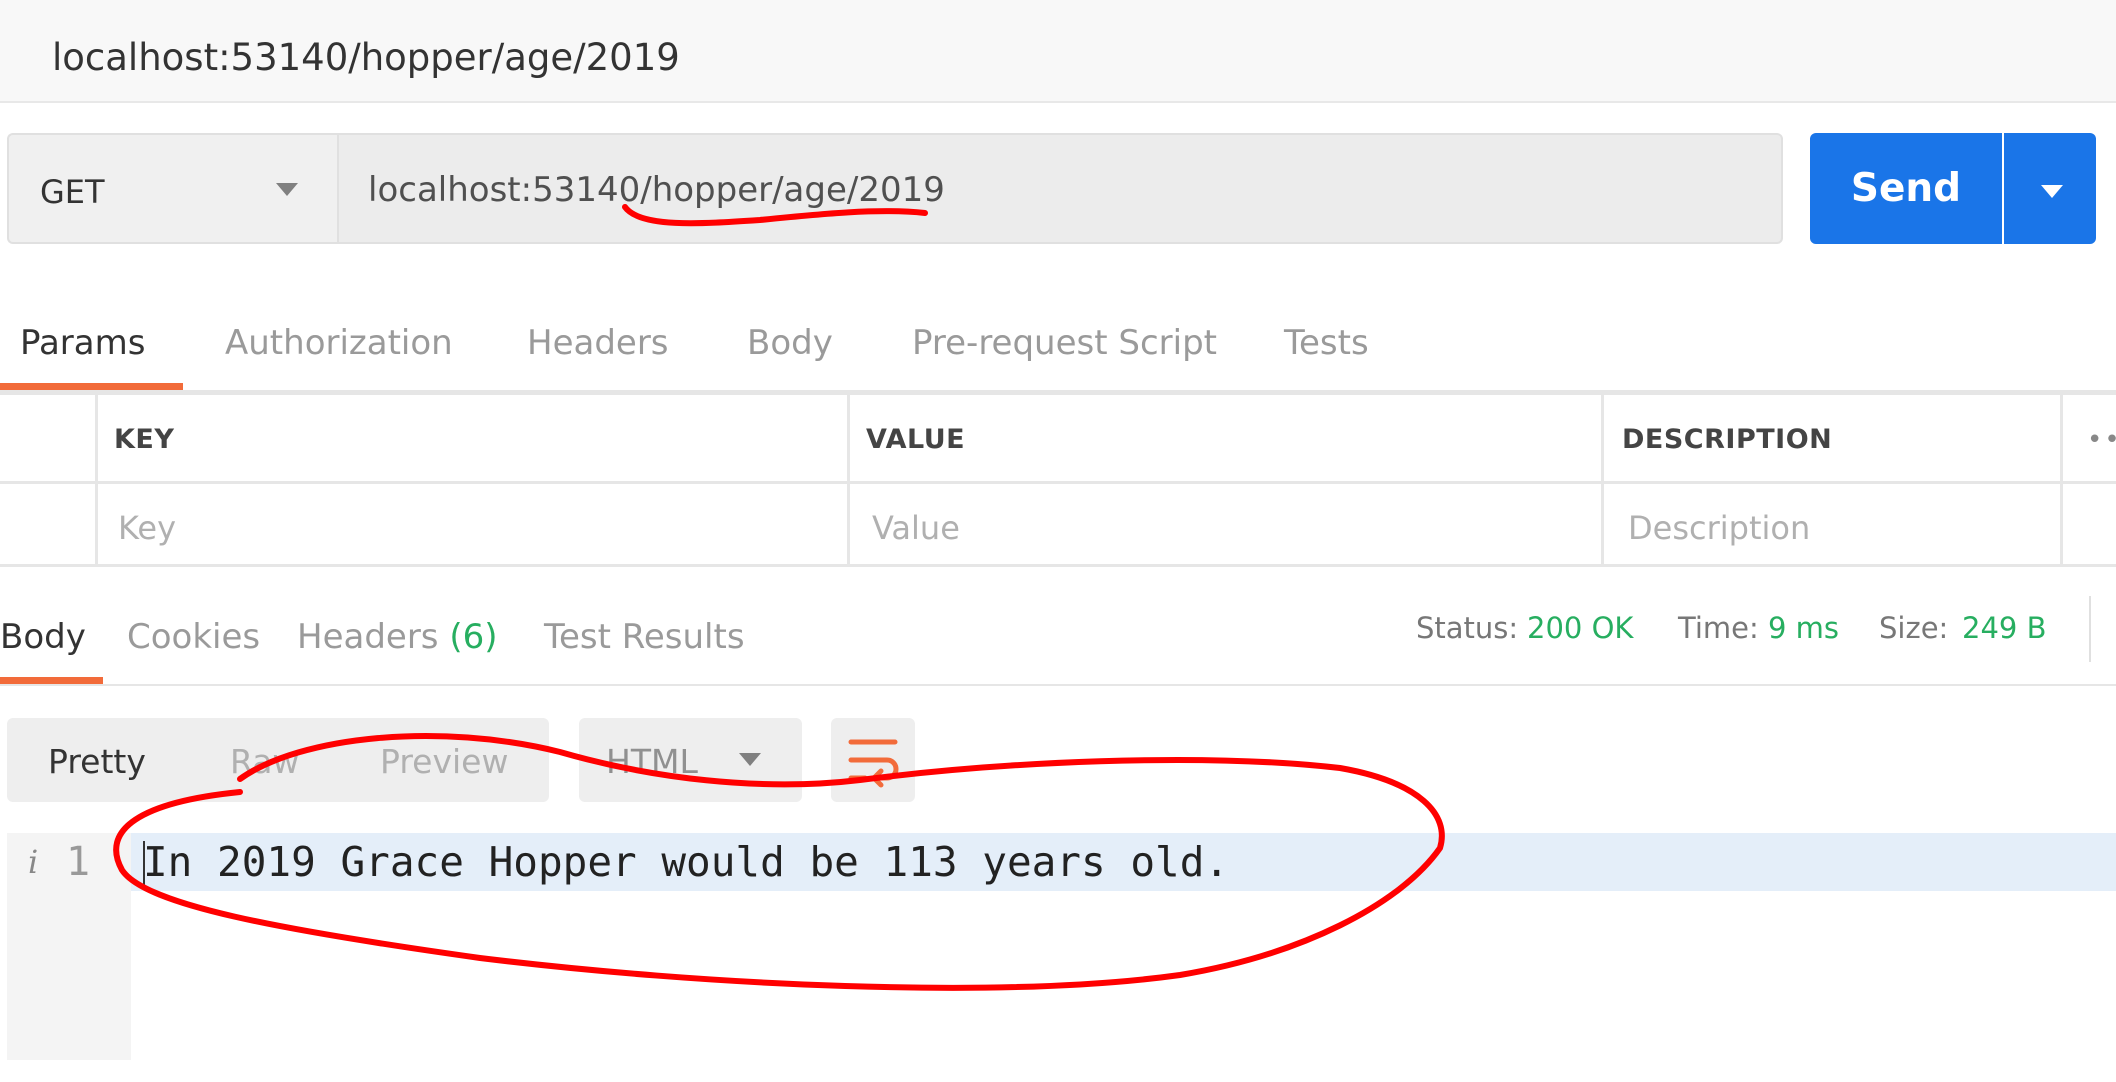 The width and height of the screenshot is (2116, 1082). I want to click on status-label: Status:, so click(1467, 628).